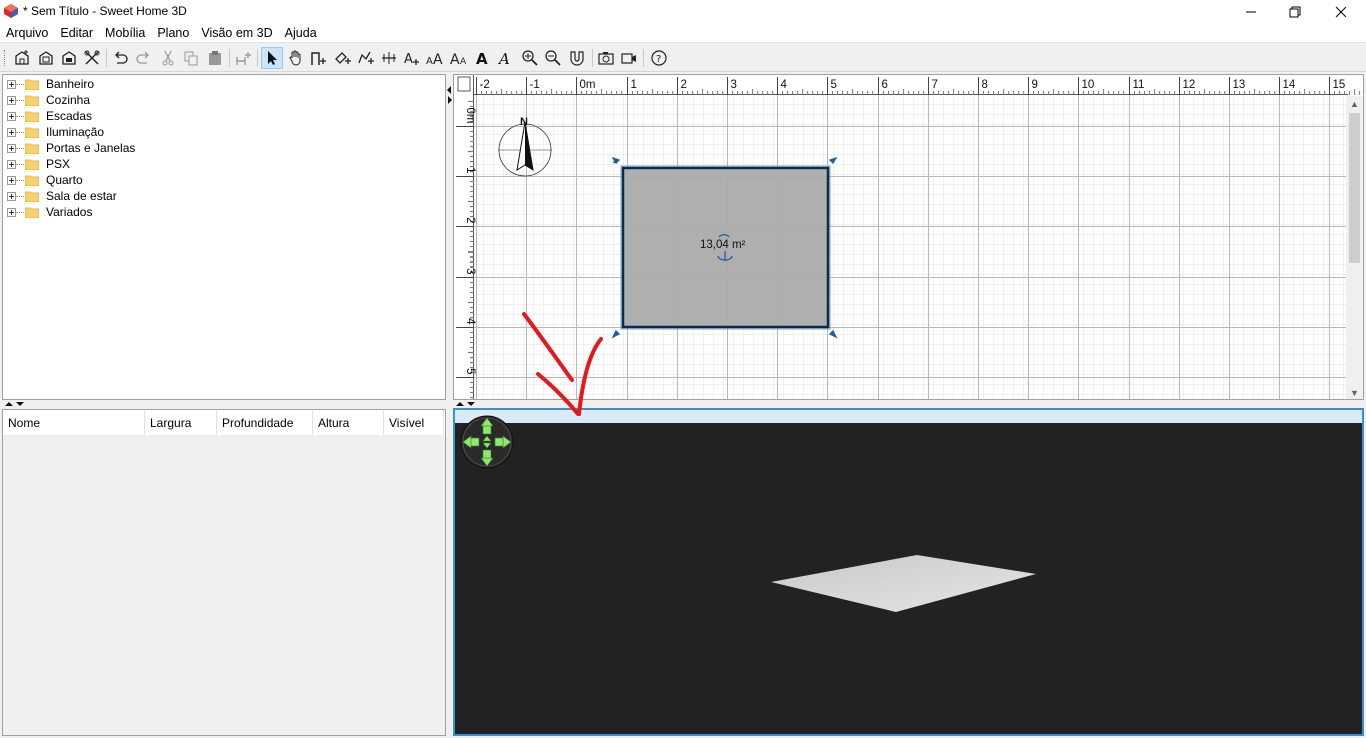 This screenshot has height=738, width=1366. Describe the element at coordinates (1354, 393) in the screenshot. I see `scroll-down-icon: ▼` at that location.